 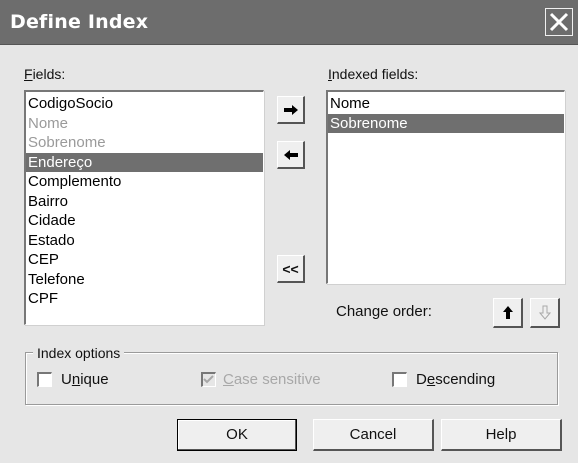 I want to click on case-sensitive-label: Case sensitive, so click(x=272, y=379).